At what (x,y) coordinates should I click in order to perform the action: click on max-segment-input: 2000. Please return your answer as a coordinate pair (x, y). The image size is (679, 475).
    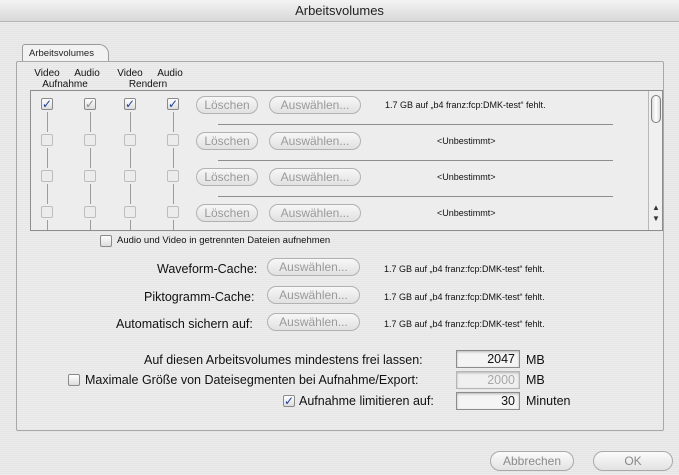
    Looking at the image, I should click on (488, 380).